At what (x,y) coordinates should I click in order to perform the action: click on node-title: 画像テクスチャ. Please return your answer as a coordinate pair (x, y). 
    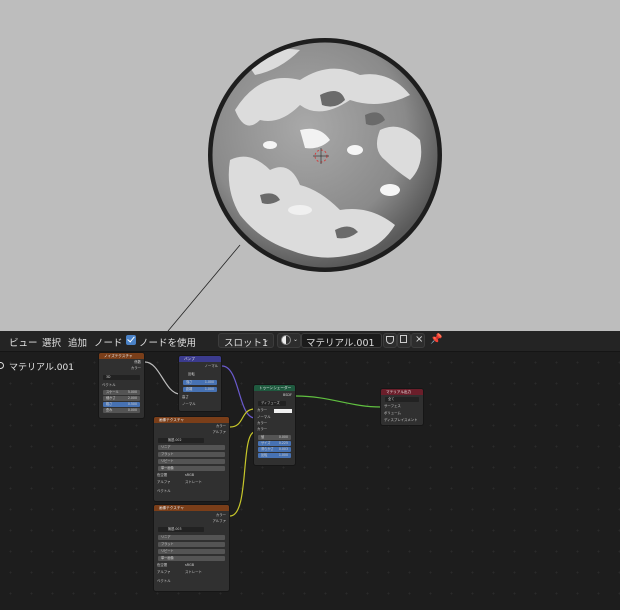
    Looking at the image, I should click on (191, 420).